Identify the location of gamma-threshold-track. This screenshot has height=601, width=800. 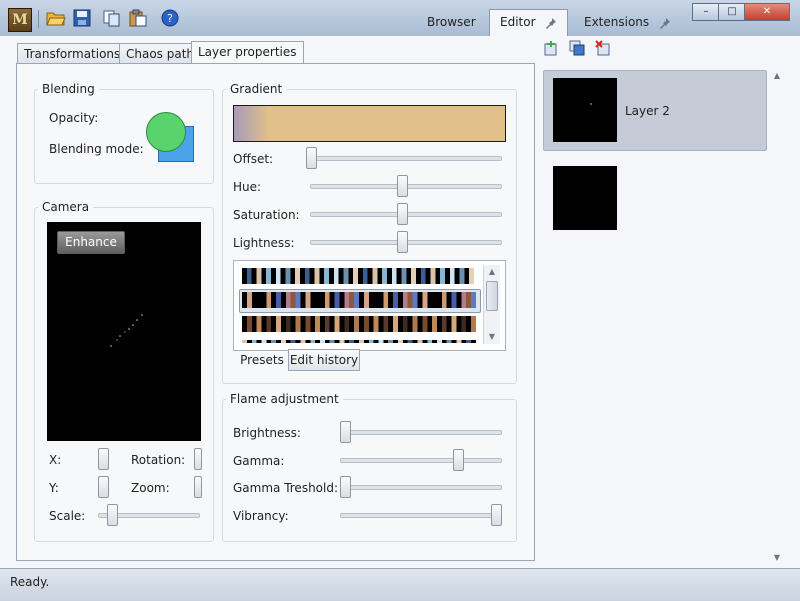
(421, 487).